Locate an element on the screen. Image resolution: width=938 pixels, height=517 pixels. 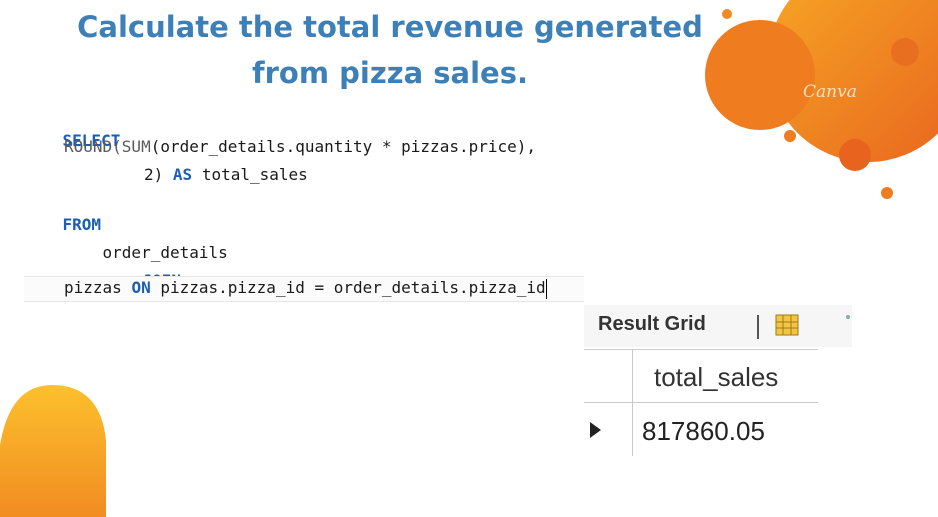
on-keyword: ON is located at coordinates (141, 287).